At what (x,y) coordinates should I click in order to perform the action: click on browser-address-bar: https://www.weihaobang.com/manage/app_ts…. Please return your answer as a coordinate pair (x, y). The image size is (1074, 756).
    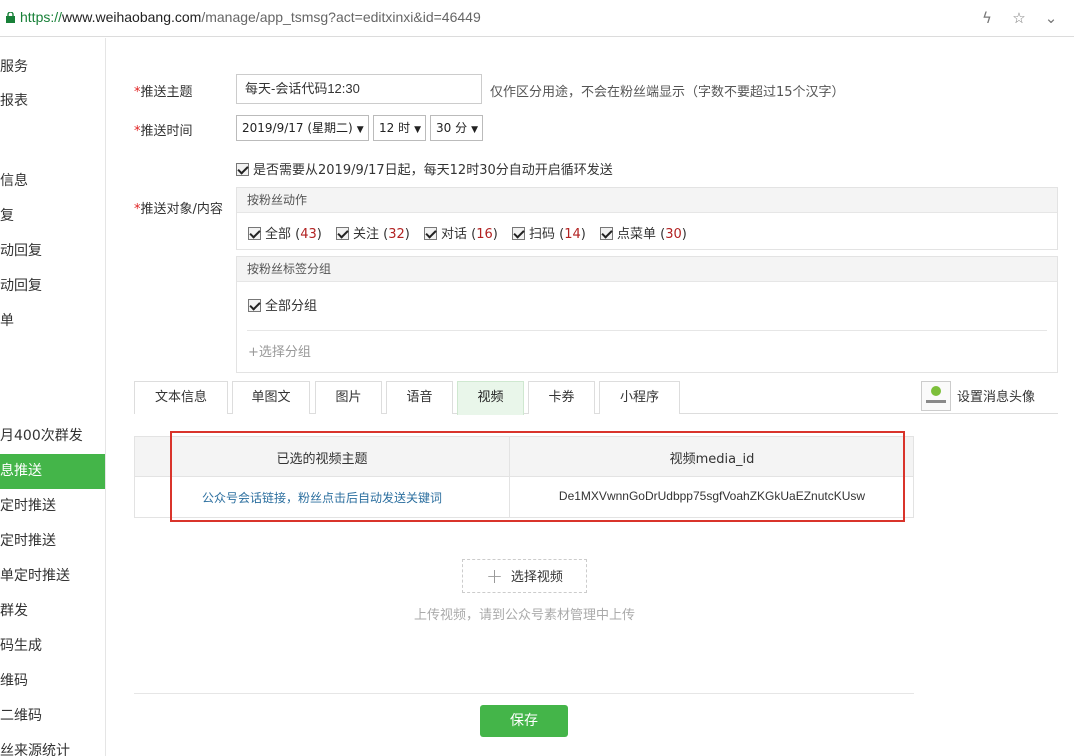
    Looking at the image, I should click on (537, 18).